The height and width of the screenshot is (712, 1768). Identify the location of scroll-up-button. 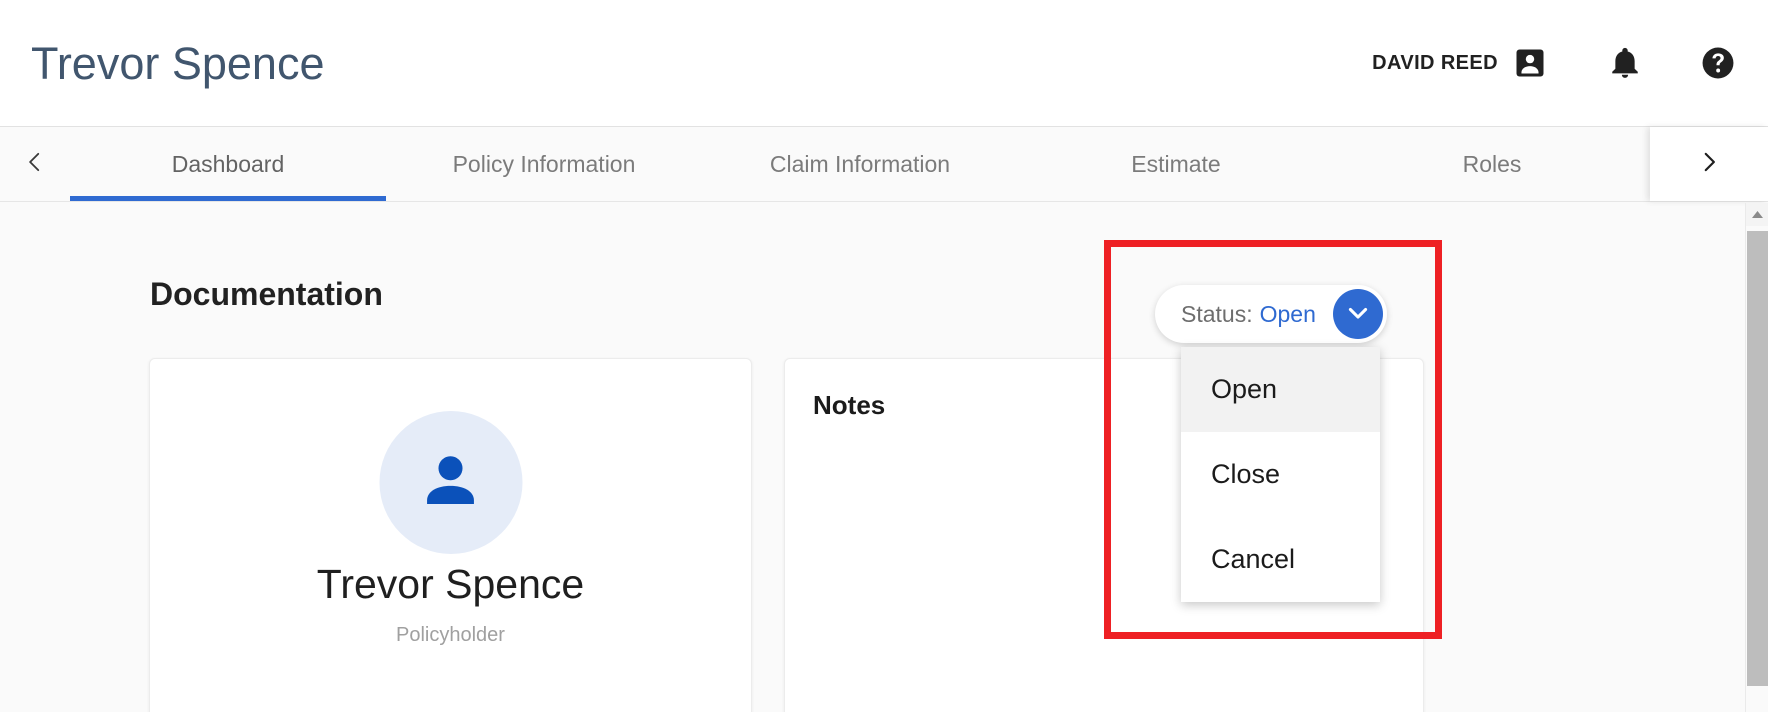
(1757, 214).